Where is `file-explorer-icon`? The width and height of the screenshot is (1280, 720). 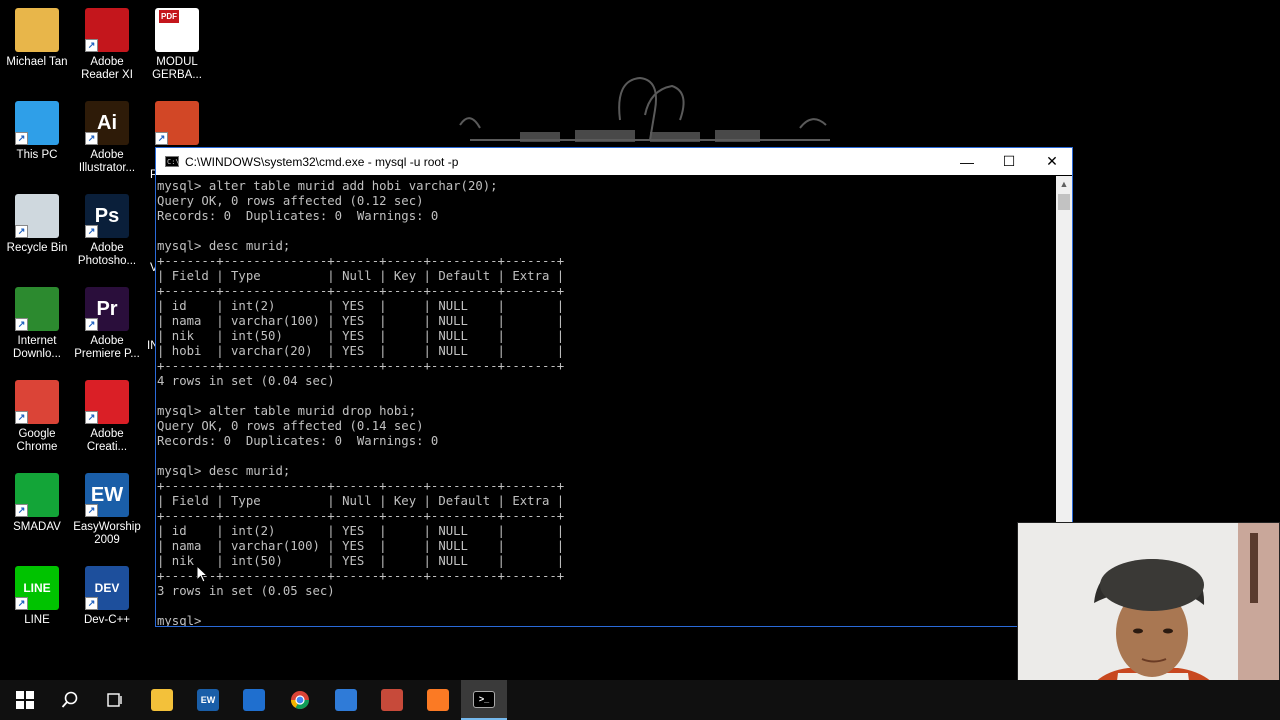
file-explorer-icon is located at coordinates (162, 700).